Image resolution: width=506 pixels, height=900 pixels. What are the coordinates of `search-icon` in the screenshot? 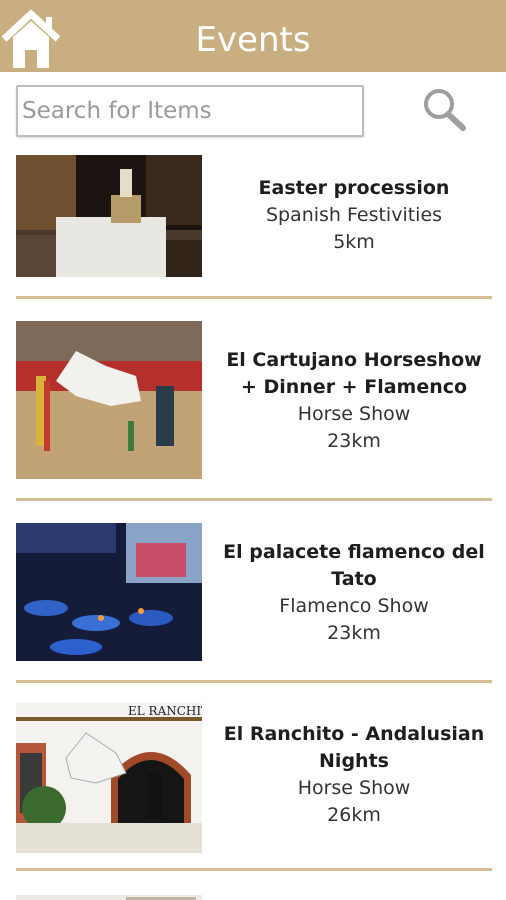 It's located at (445, 110).